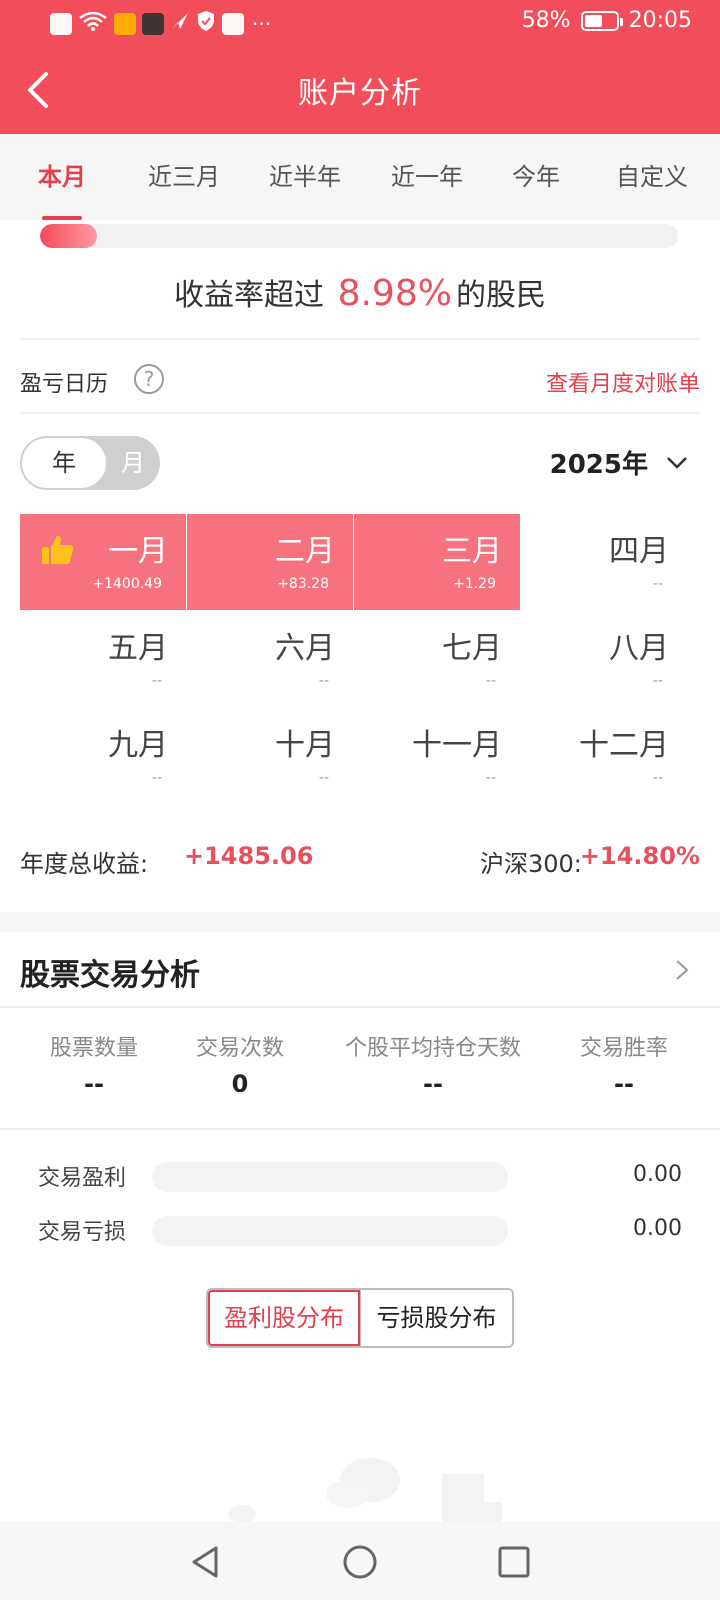  What do you see at coordinates (472, 551) in the screenshot?
I see `month-name: 三月` at bounding box center [472, 551].